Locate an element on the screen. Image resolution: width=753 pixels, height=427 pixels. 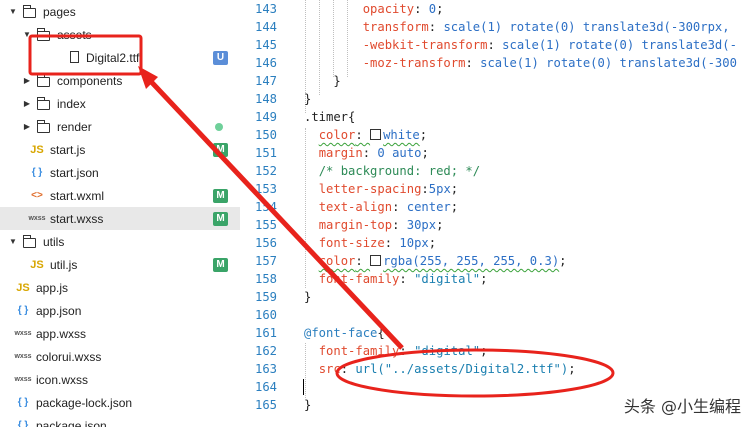
code-line: 154 text-align: center; is located at coordinates (496, 207).